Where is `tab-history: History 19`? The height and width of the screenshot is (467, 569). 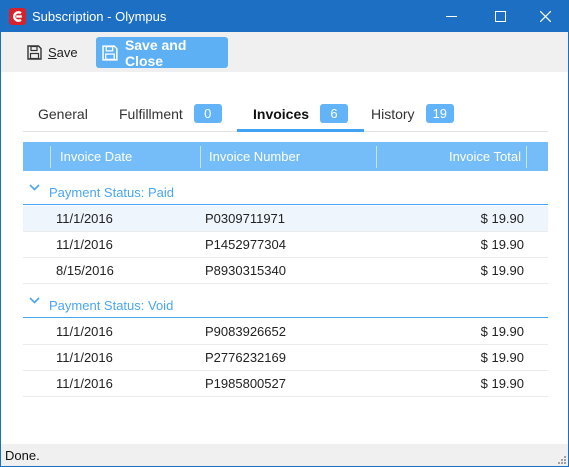 tab-history: History 19 is located at coordinates (413, 113).